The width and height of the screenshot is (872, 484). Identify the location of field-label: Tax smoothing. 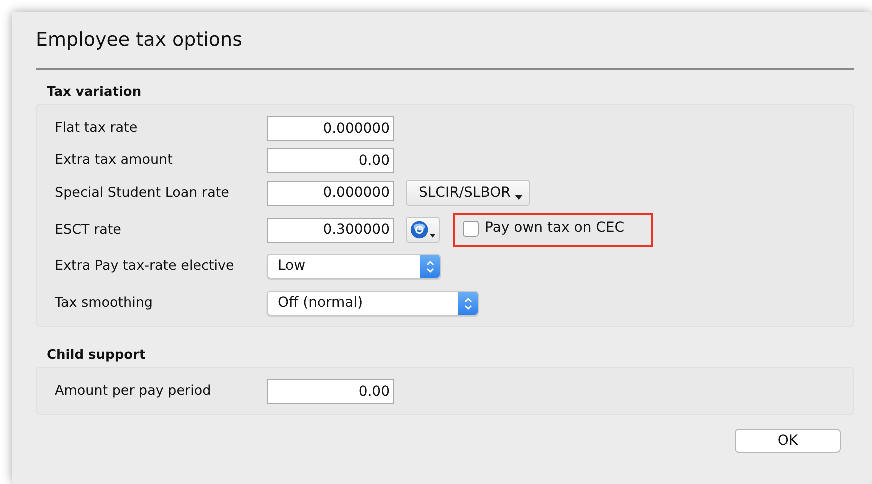
(104, 304).